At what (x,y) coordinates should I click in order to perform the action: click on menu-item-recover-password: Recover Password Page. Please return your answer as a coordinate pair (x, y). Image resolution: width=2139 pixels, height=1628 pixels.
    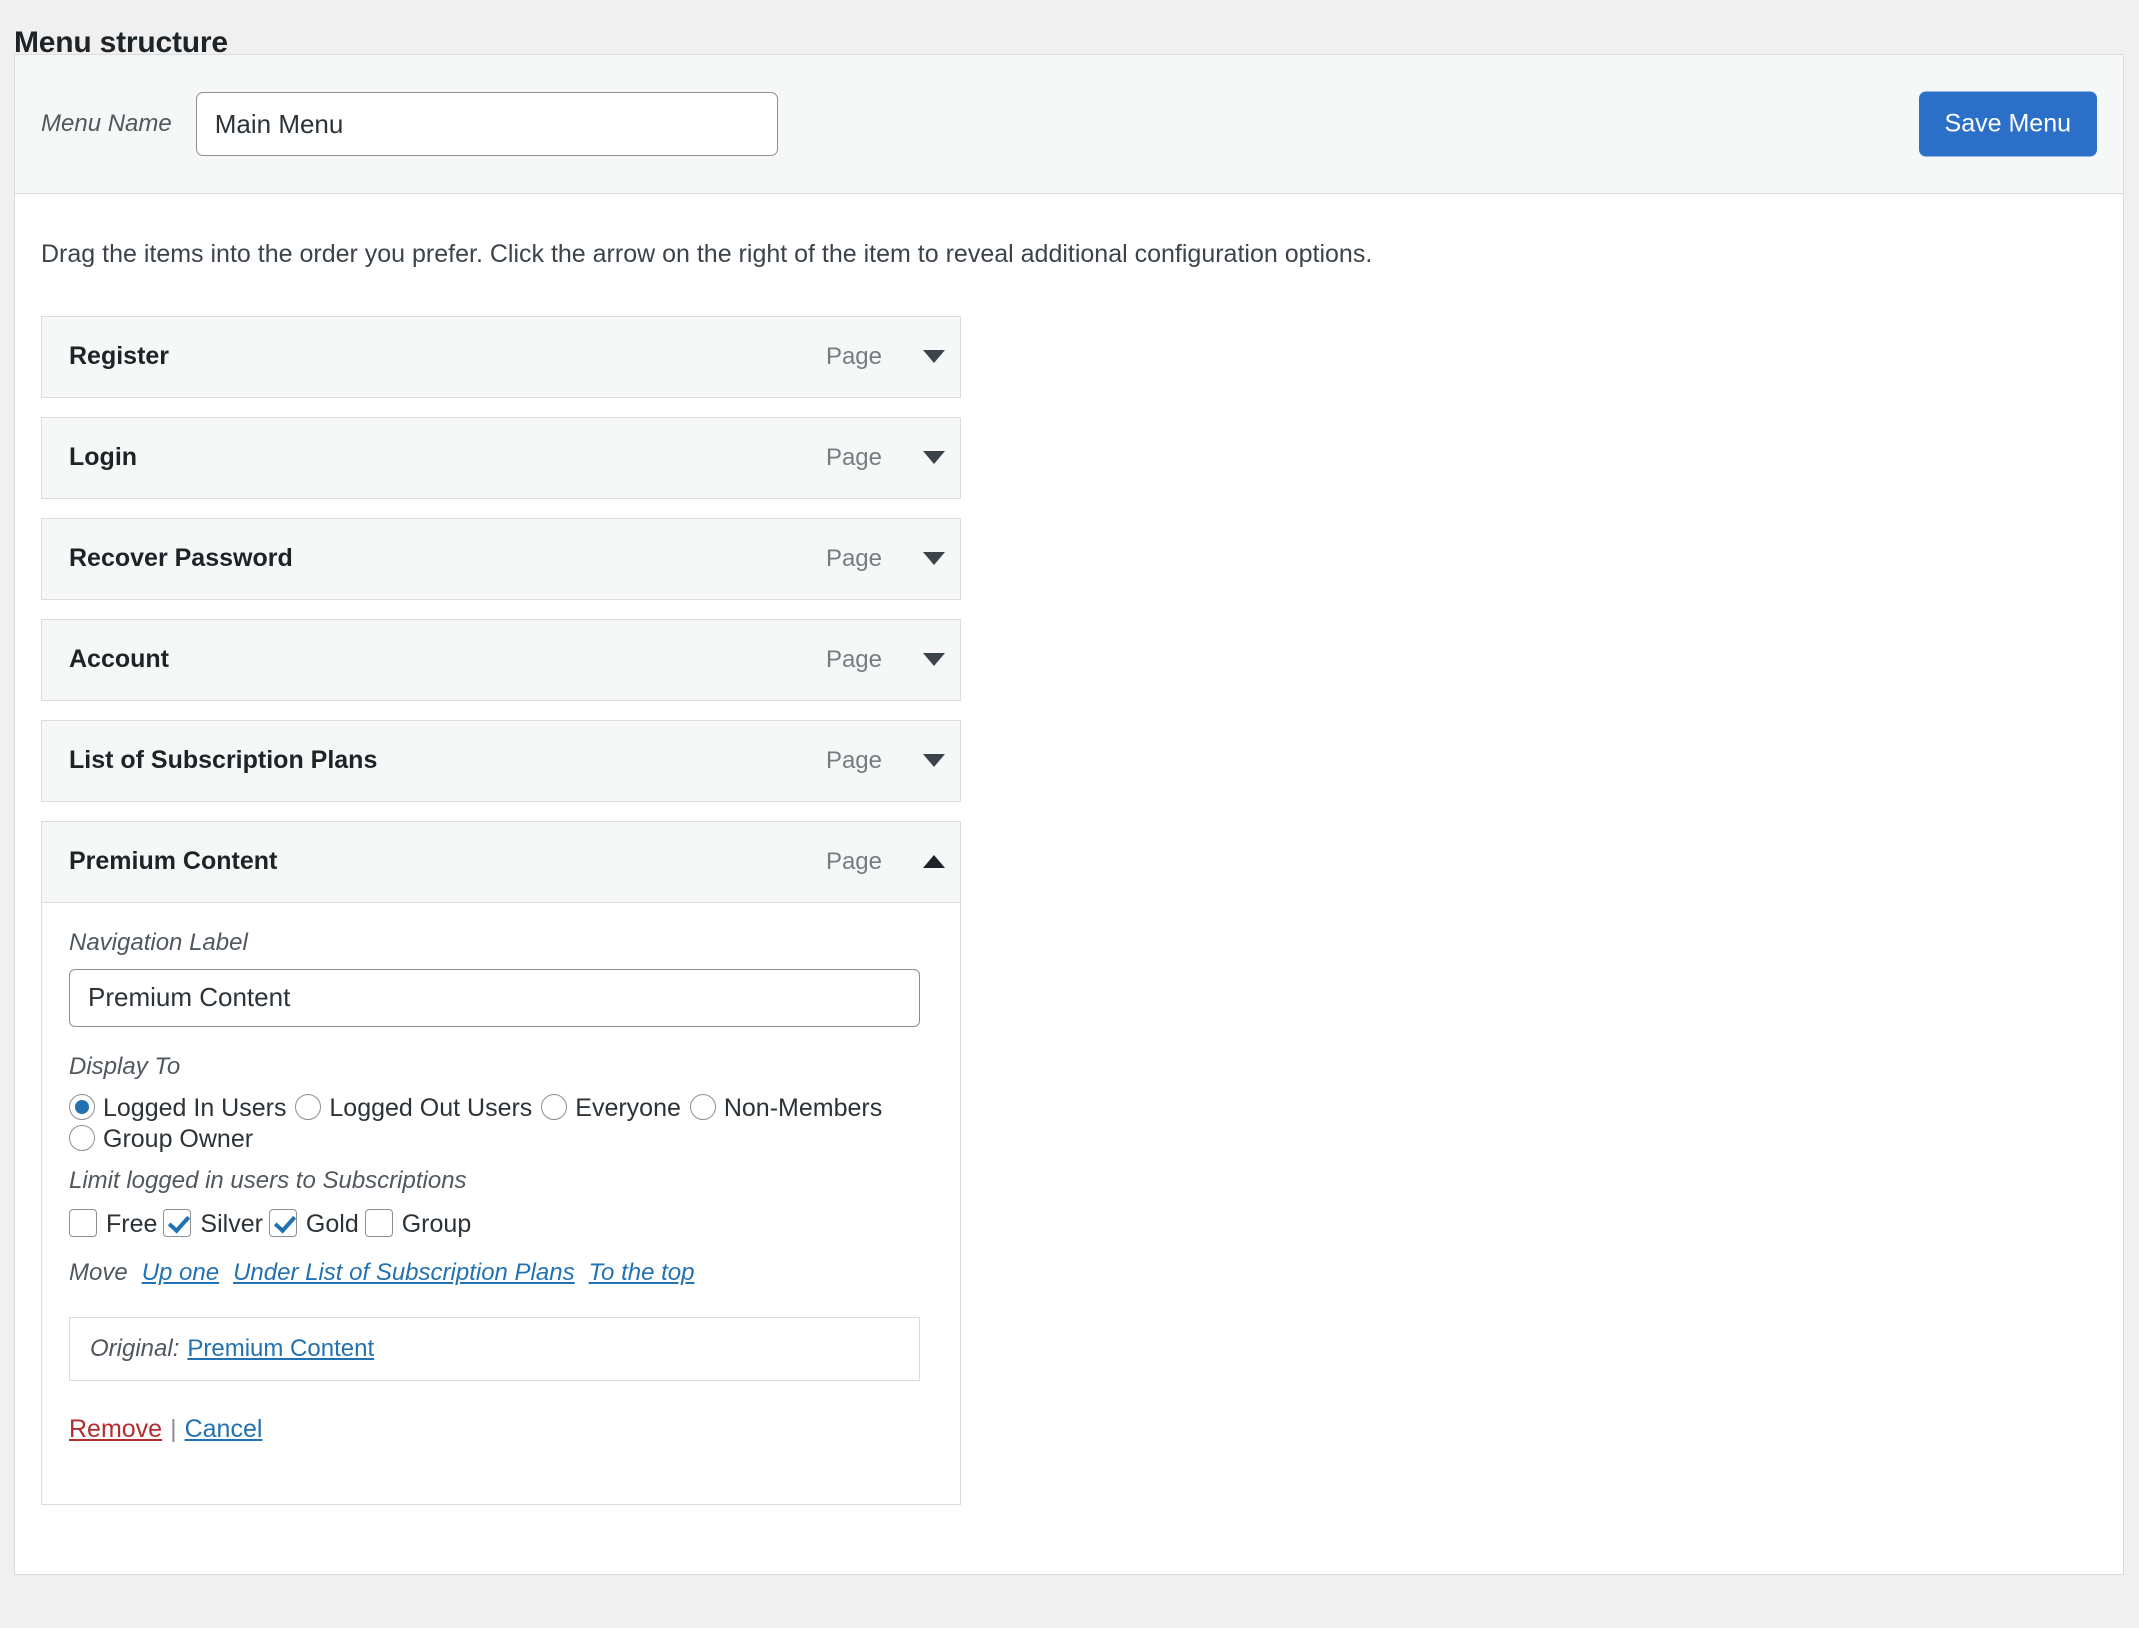
    Looking at the image, I should click on (501, 558).